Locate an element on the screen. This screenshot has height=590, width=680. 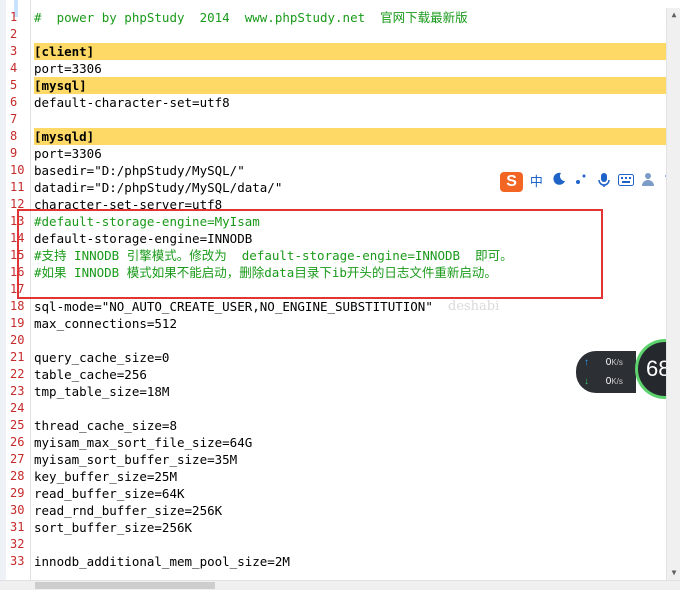
line-content: max_connections=512 is located at coordinates (105, 323).